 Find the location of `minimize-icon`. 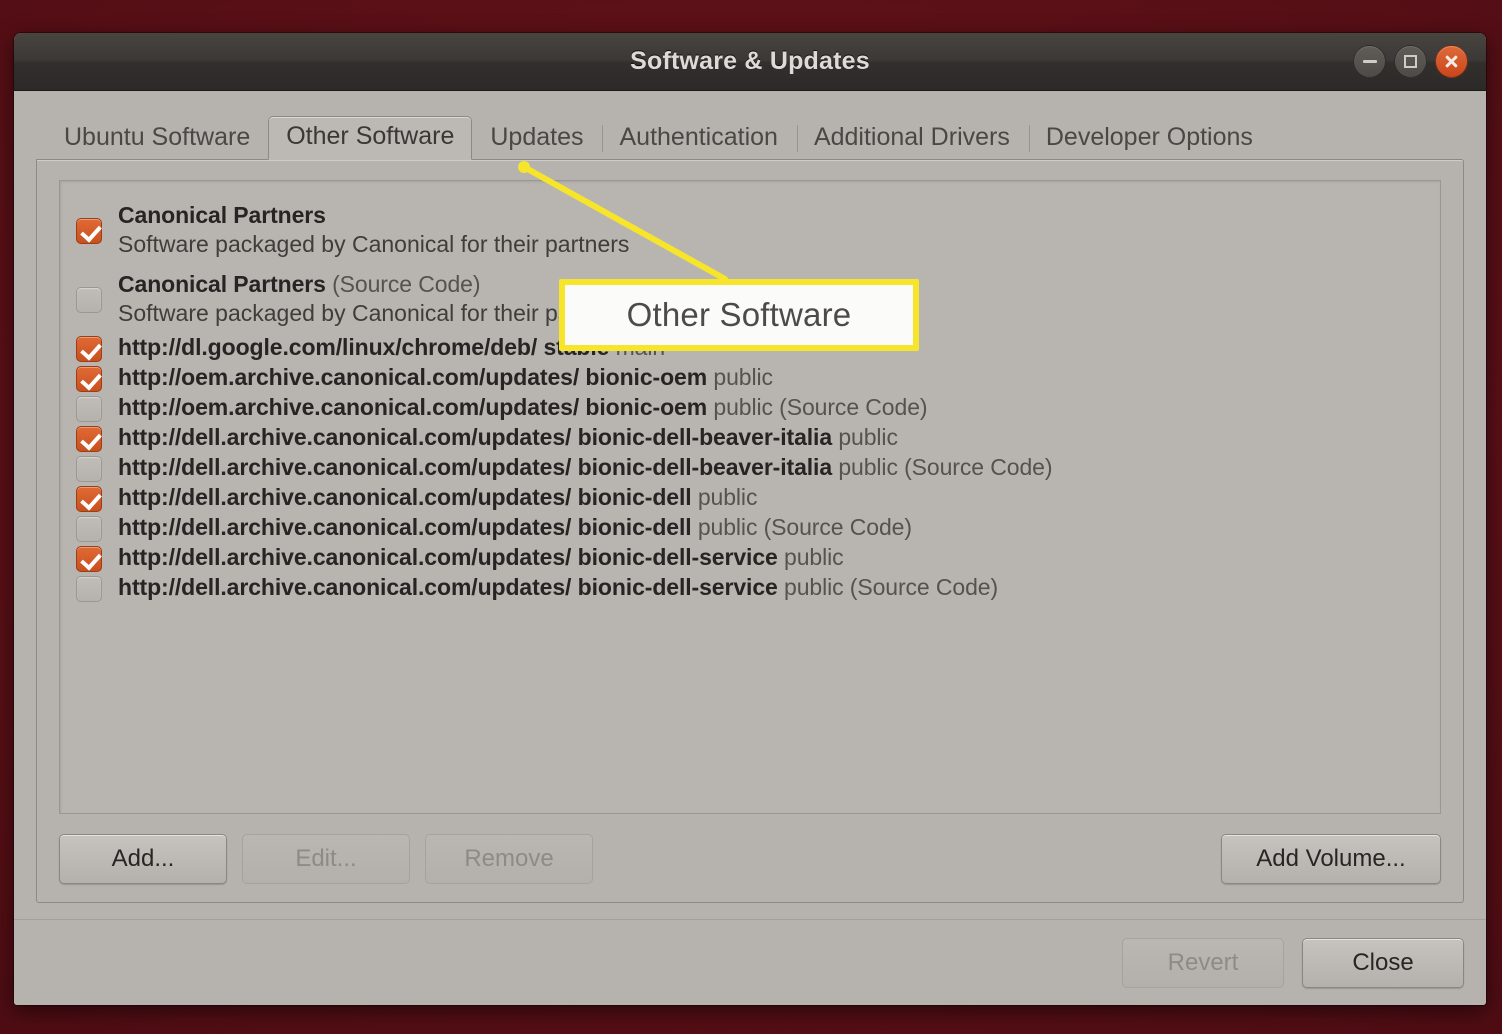

minimize-icon is located at coordinates (1369, 61).